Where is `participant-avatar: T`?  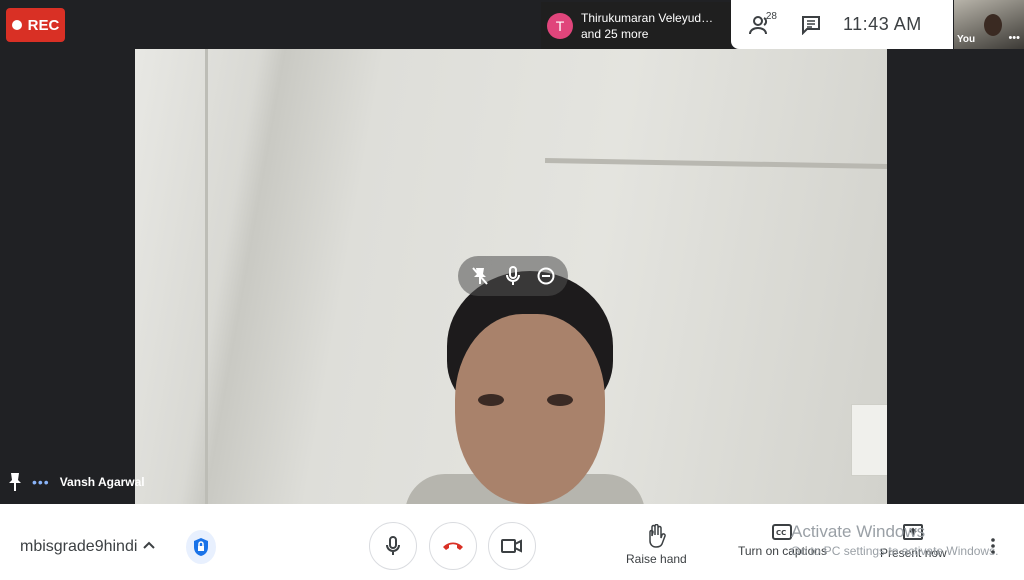 participant-avatar: T is located at coordinates (560, 25).